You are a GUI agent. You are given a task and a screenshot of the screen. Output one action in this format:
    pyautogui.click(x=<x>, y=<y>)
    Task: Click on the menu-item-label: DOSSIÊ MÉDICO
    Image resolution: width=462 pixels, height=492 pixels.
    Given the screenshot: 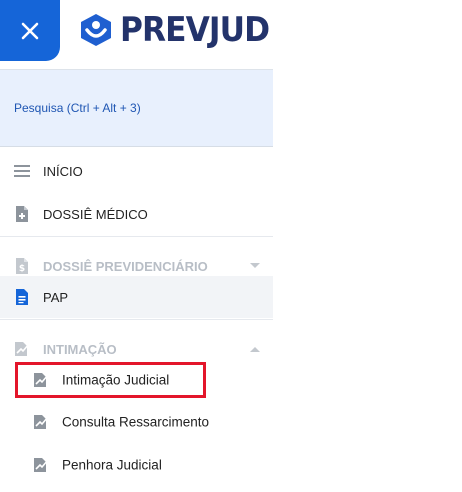 What is the action you would take?
    pyautogui.click(x=95, y=214)
    